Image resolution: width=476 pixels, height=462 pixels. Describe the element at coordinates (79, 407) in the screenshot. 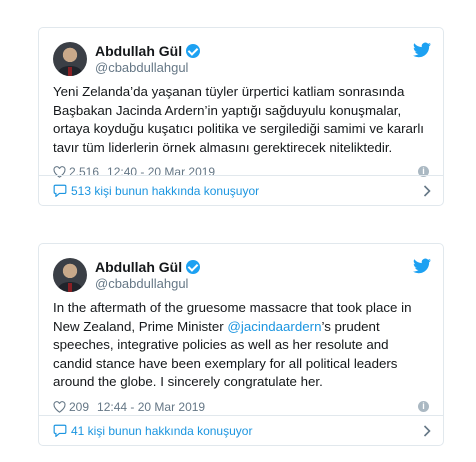

I see `like-count: 209` at that location.